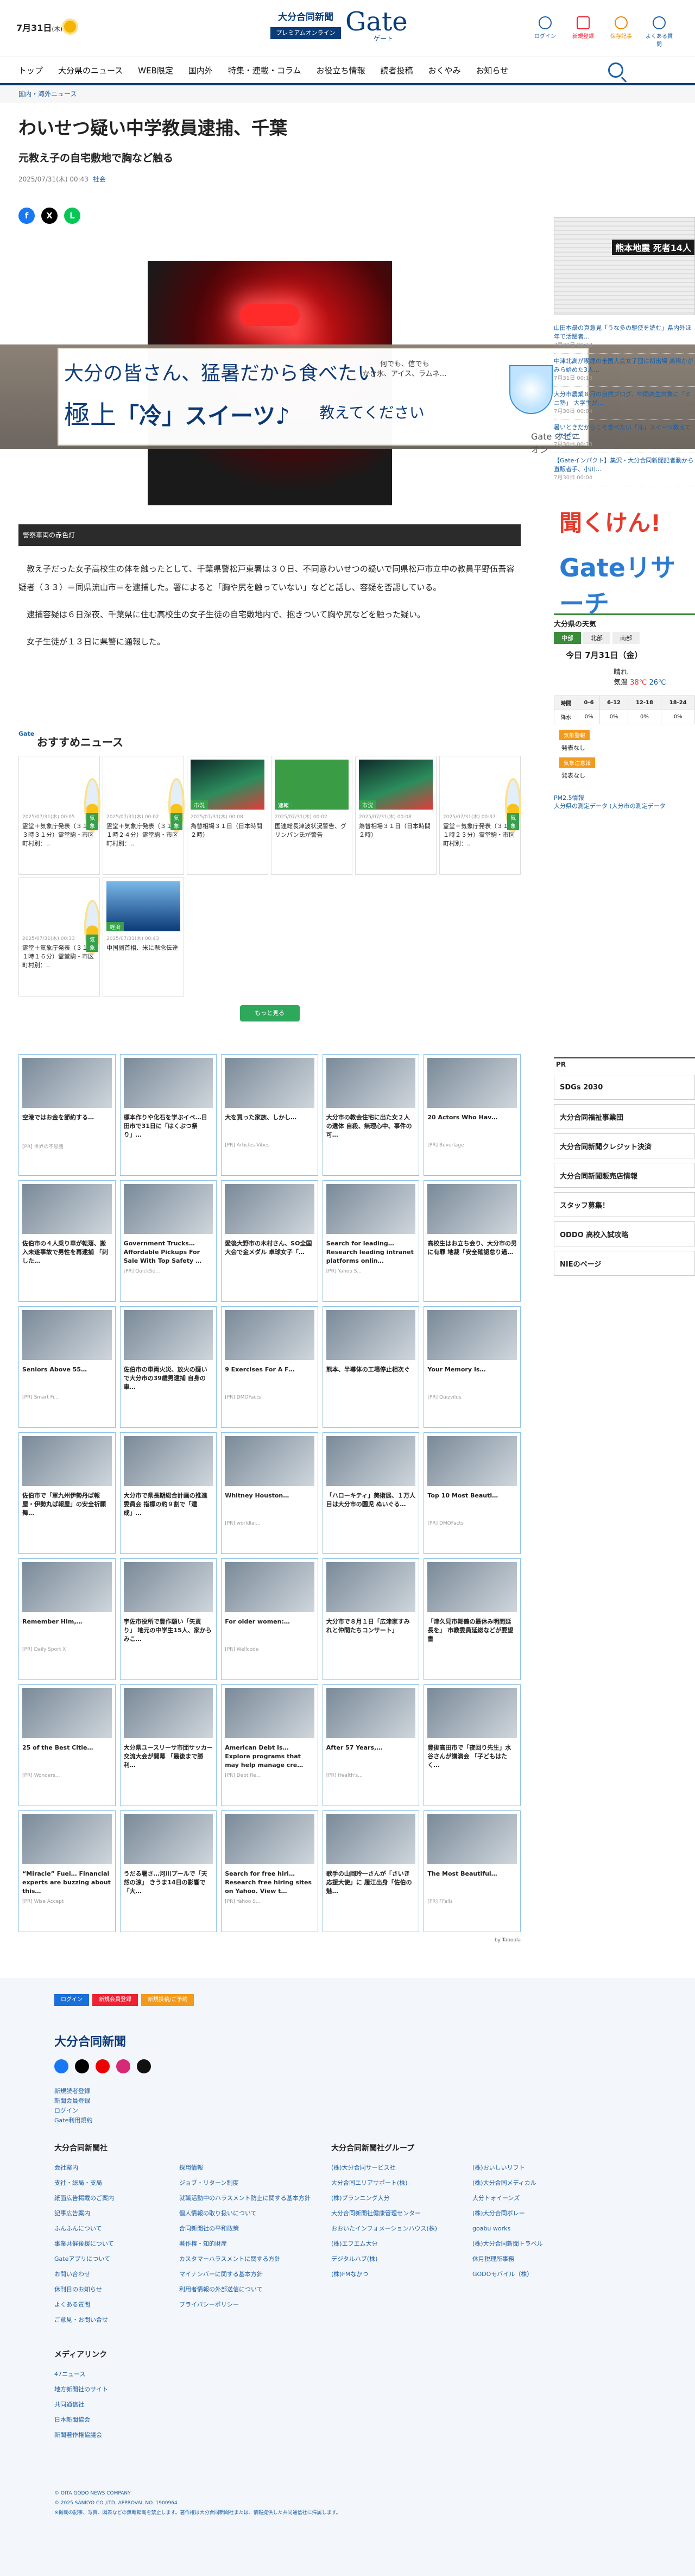 This screenshot has height=2576, width=695. Describe the element at coordinates (472, 1619) in the screenshot. I see `sponsored-card: 「津久見市舞鶴の最休み明問延長を」 市教委員延総などが要望書` at that location.